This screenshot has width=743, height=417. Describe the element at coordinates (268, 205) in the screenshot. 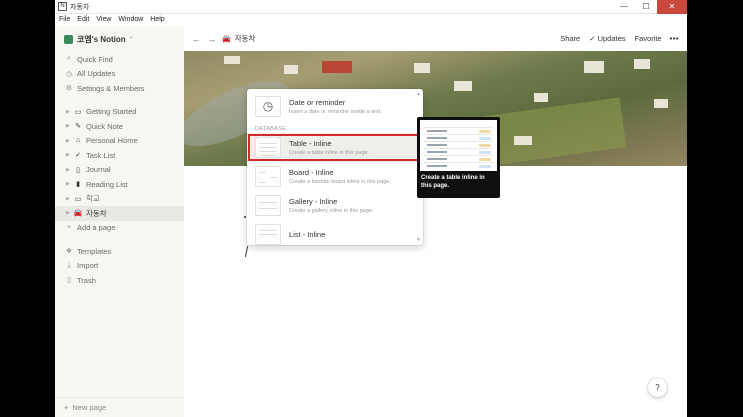

I see `gallery-thumbnail` at that location.